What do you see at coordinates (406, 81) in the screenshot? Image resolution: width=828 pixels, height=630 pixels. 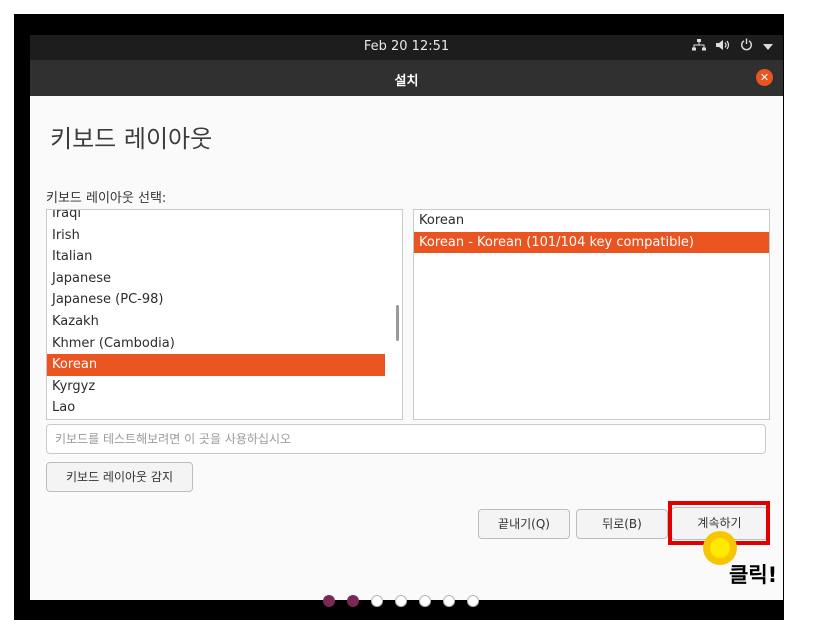 I see `window-title: 설치` at bounding box center [406, 81].